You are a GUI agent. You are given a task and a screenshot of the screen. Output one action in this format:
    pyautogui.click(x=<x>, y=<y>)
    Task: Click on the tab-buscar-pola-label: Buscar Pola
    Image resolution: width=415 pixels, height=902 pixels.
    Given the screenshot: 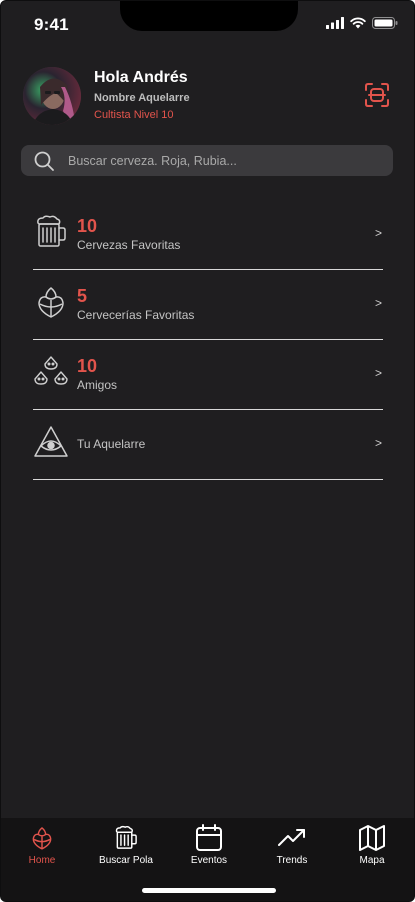 What is the action you would take?
    pyautogui.click(x=126, y=860)
    